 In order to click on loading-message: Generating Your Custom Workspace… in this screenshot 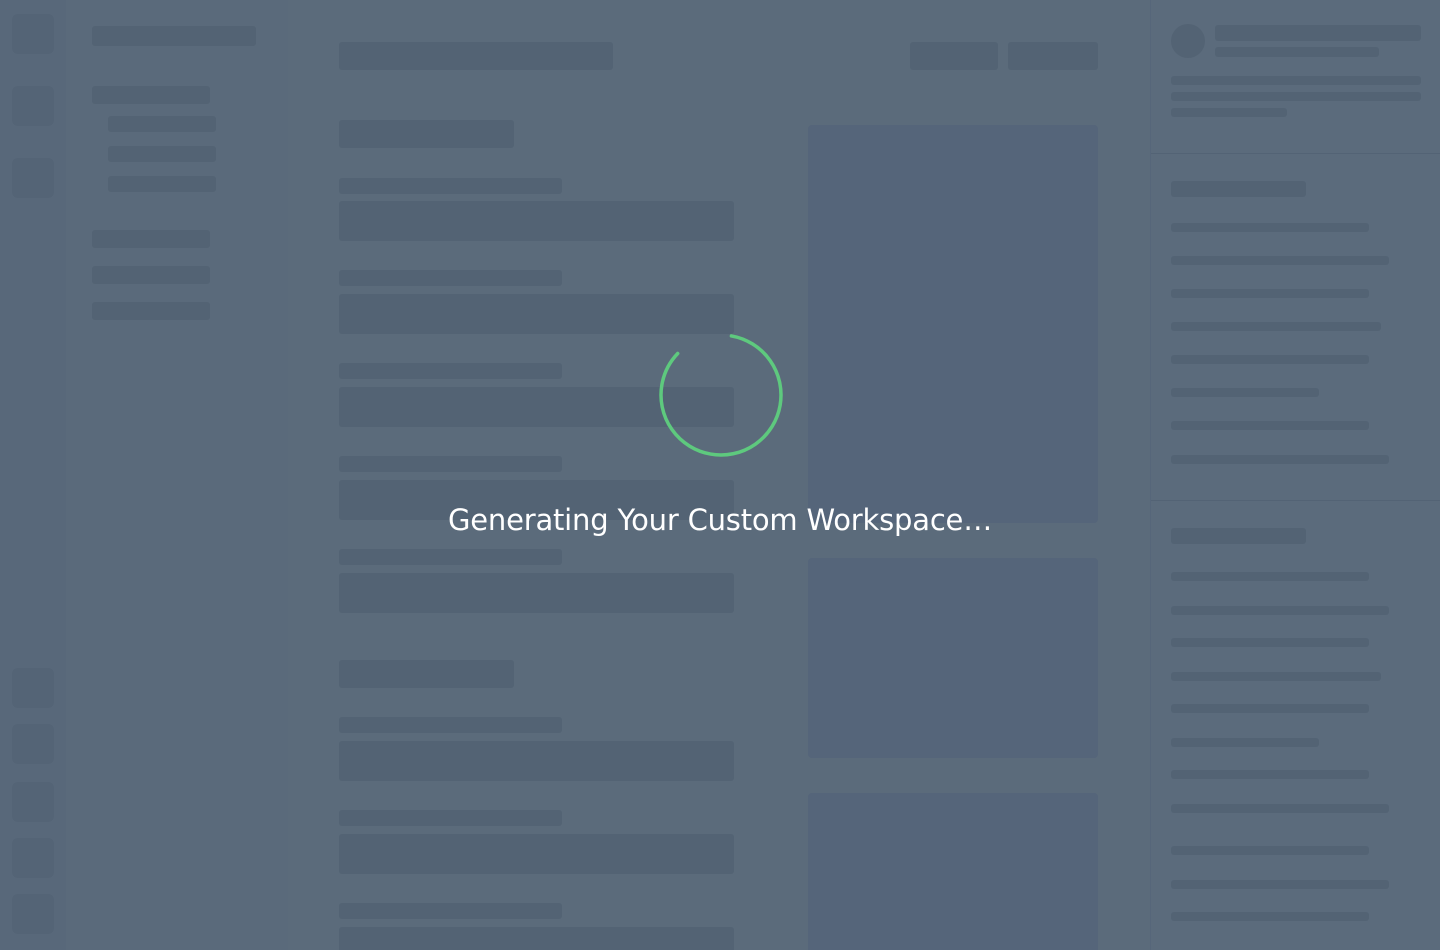, I will do `click(720, 520)`.